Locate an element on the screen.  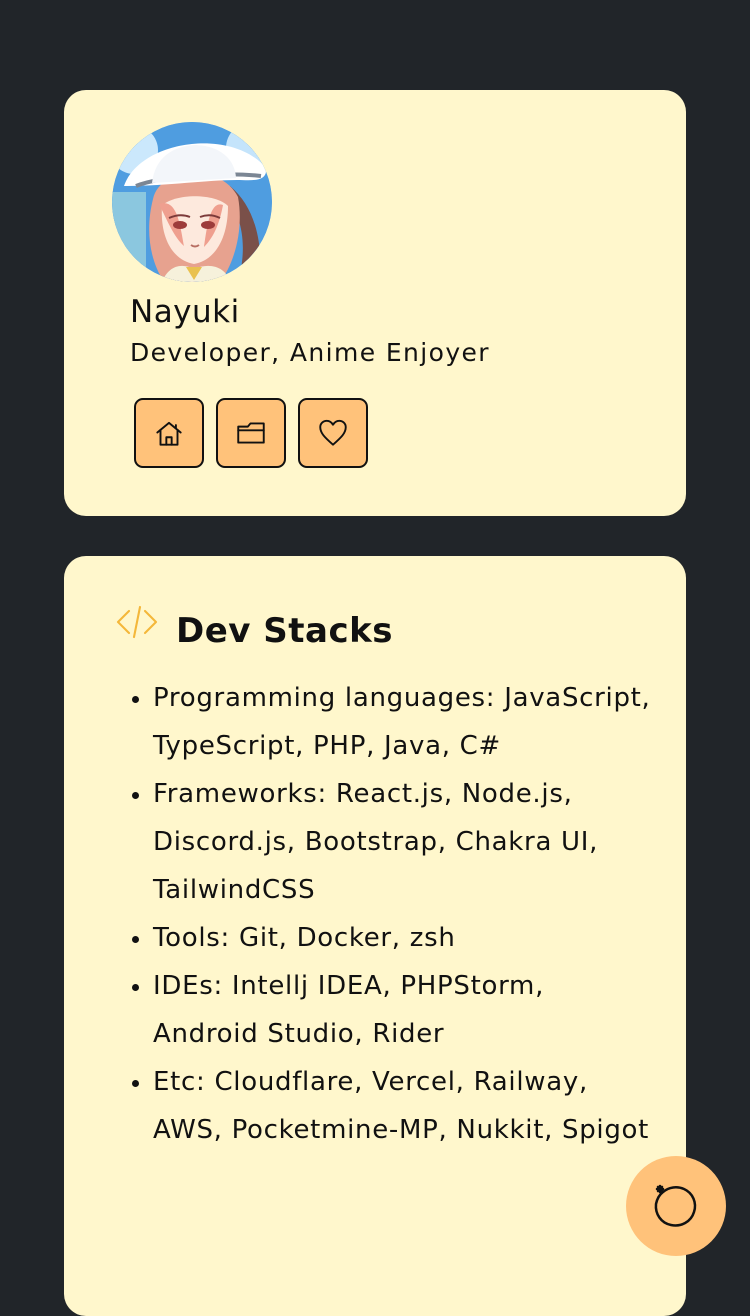
avatar is located at coordinates (192, 202).